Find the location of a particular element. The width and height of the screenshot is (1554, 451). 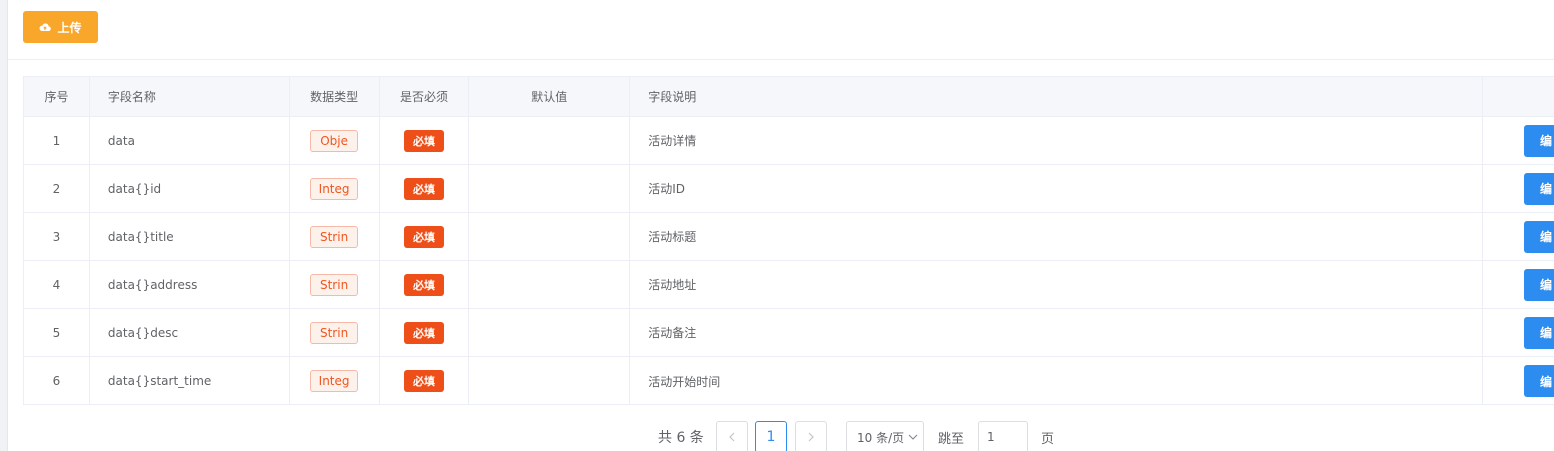

field-name: data{}desc is located at coordinates (190, 332).